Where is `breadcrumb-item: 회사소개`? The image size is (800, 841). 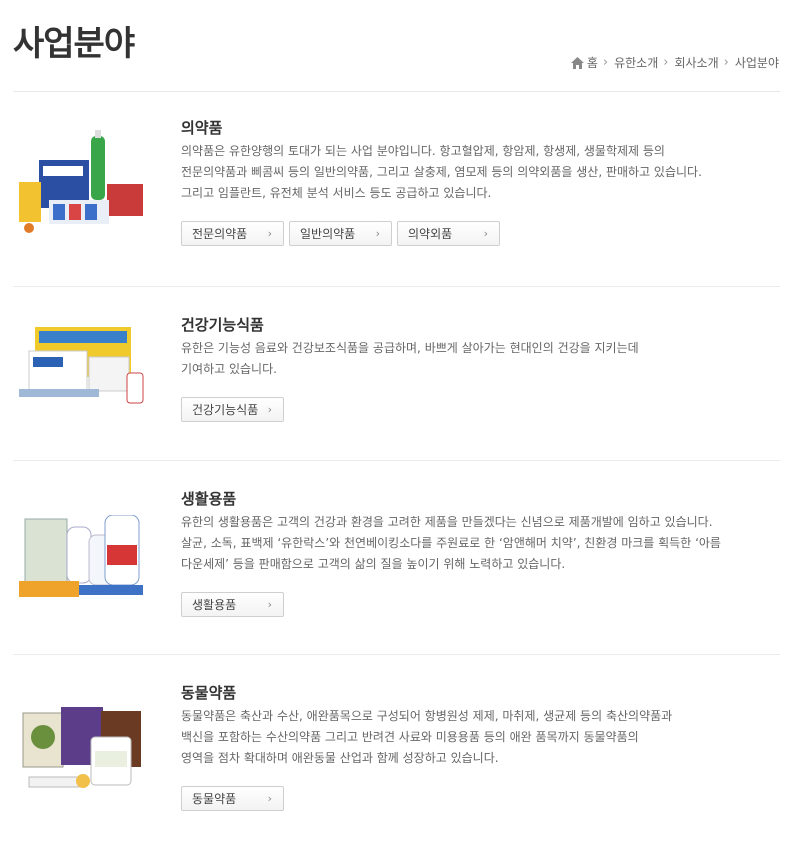 breadcrumb-item: 회사소개 is located at coordinates (696, 62).